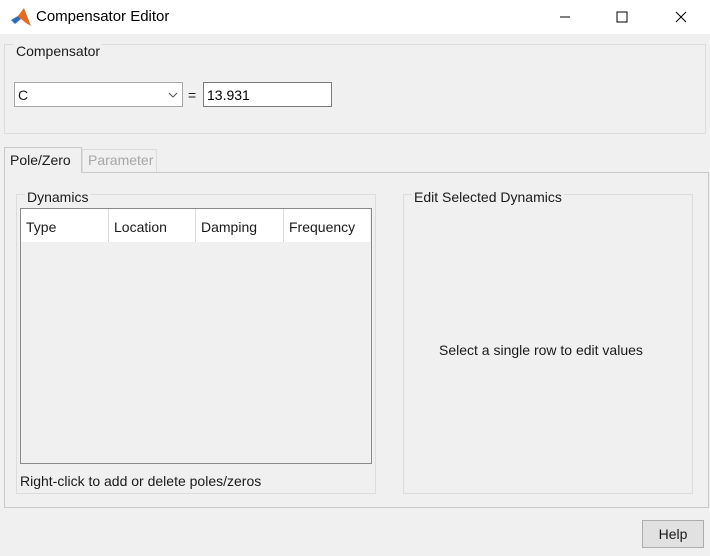 This screenshot has height=556, width=710. What do you see at coordinates (267, 94) in the screenshot?
I see `compensator-gain-input` at bounding box center [267, 94].